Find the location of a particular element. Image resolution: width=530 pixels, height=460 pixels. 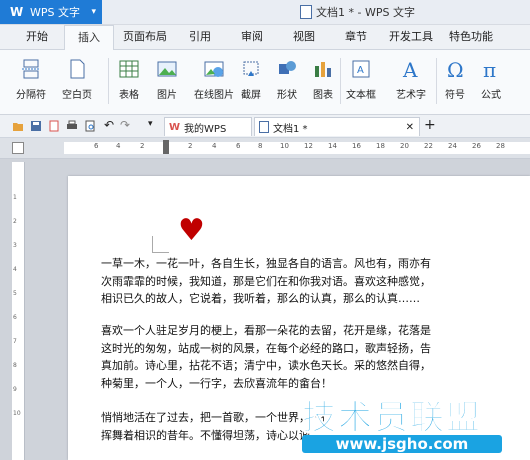

svg-text: Ω is located at coordinates (455, 69).